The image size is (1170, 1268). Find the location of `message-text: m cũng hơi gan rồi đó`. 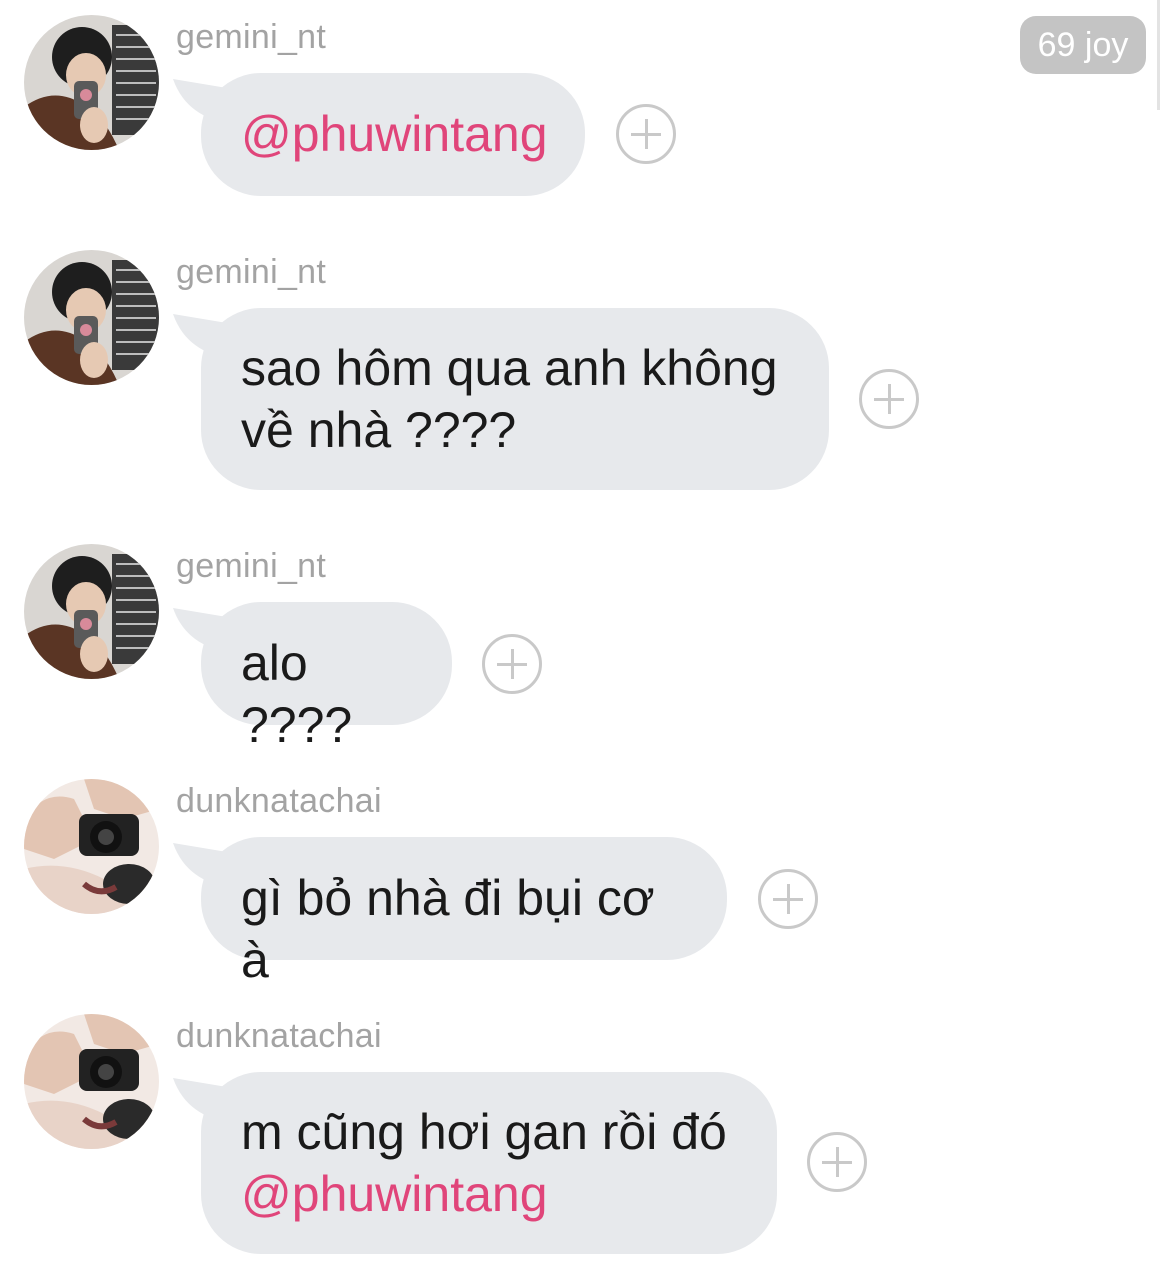

message-text: m cũng hơi gan rồi đó is located at coordinates (484, 1132).